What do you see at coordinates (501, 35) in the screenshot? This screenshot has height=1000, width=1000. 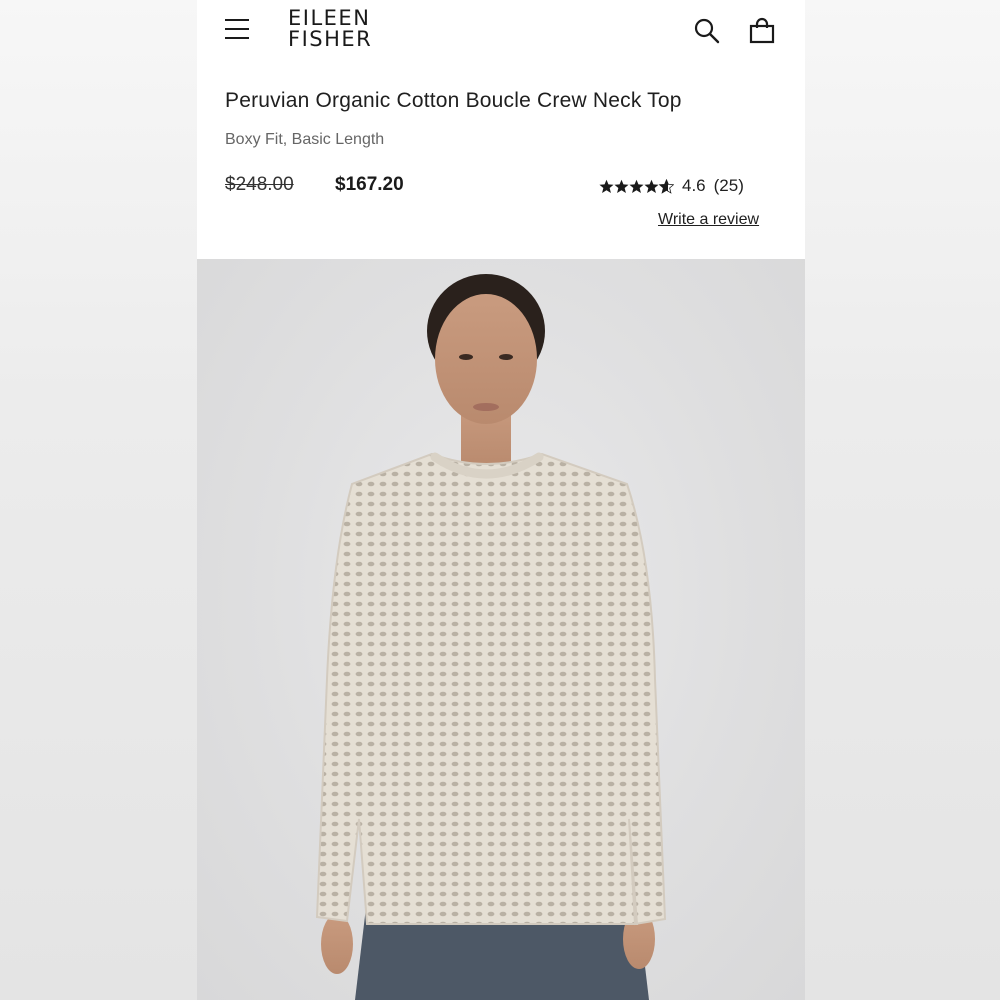 I see `site-header: EILEEN FISHER` at bounding box center [501, 35].